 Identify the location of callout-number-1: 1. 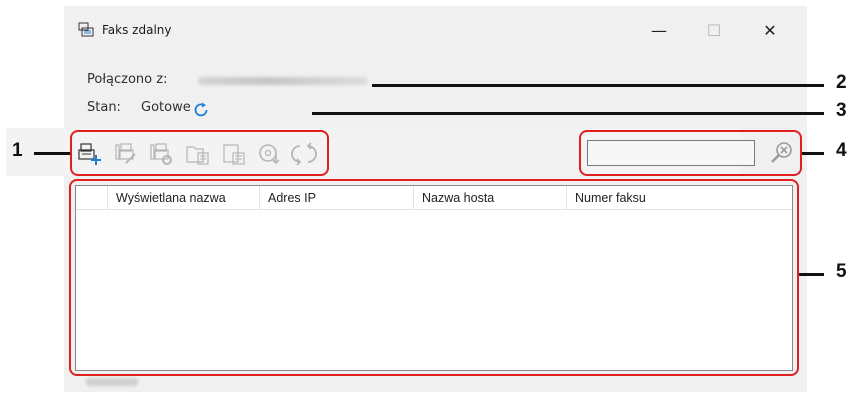
(17, 150).